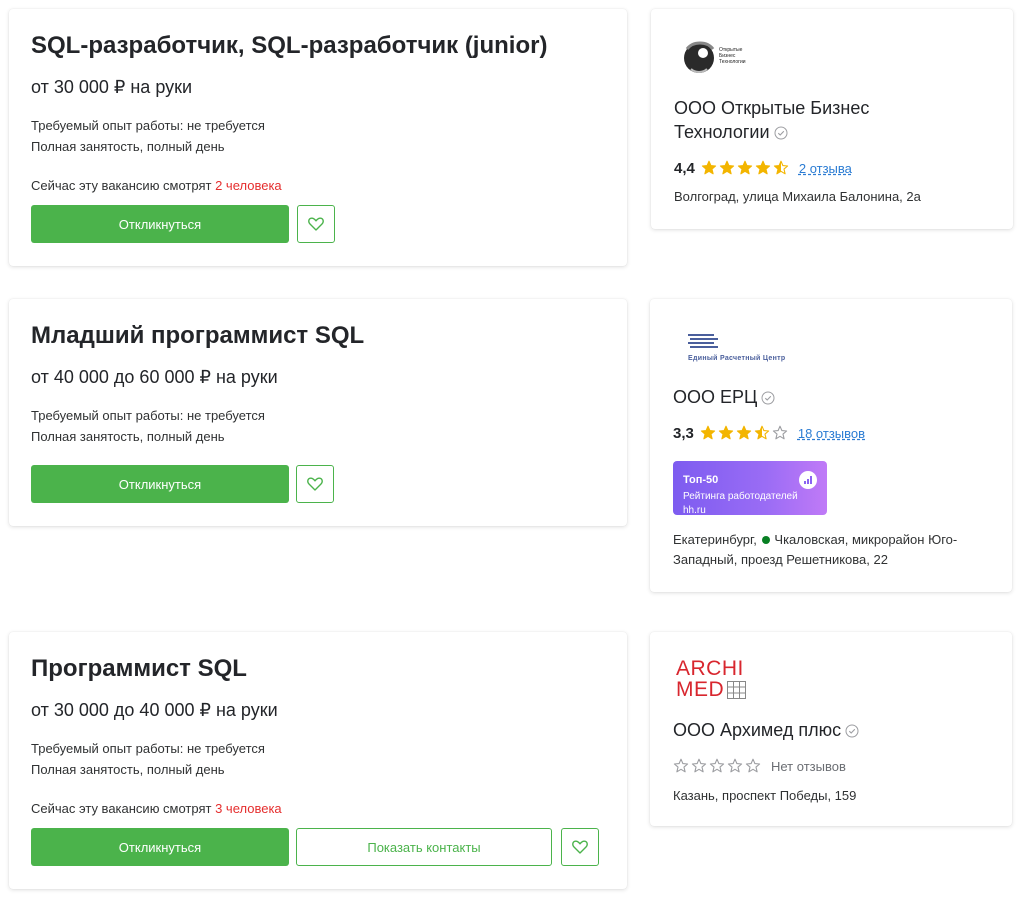 The height and width of the screenshot is (899, 1024). What do you see at coordinates (248, 808) in the screenshot?
I see `watching-count: 3 человека` at bounding box center [248, 808].